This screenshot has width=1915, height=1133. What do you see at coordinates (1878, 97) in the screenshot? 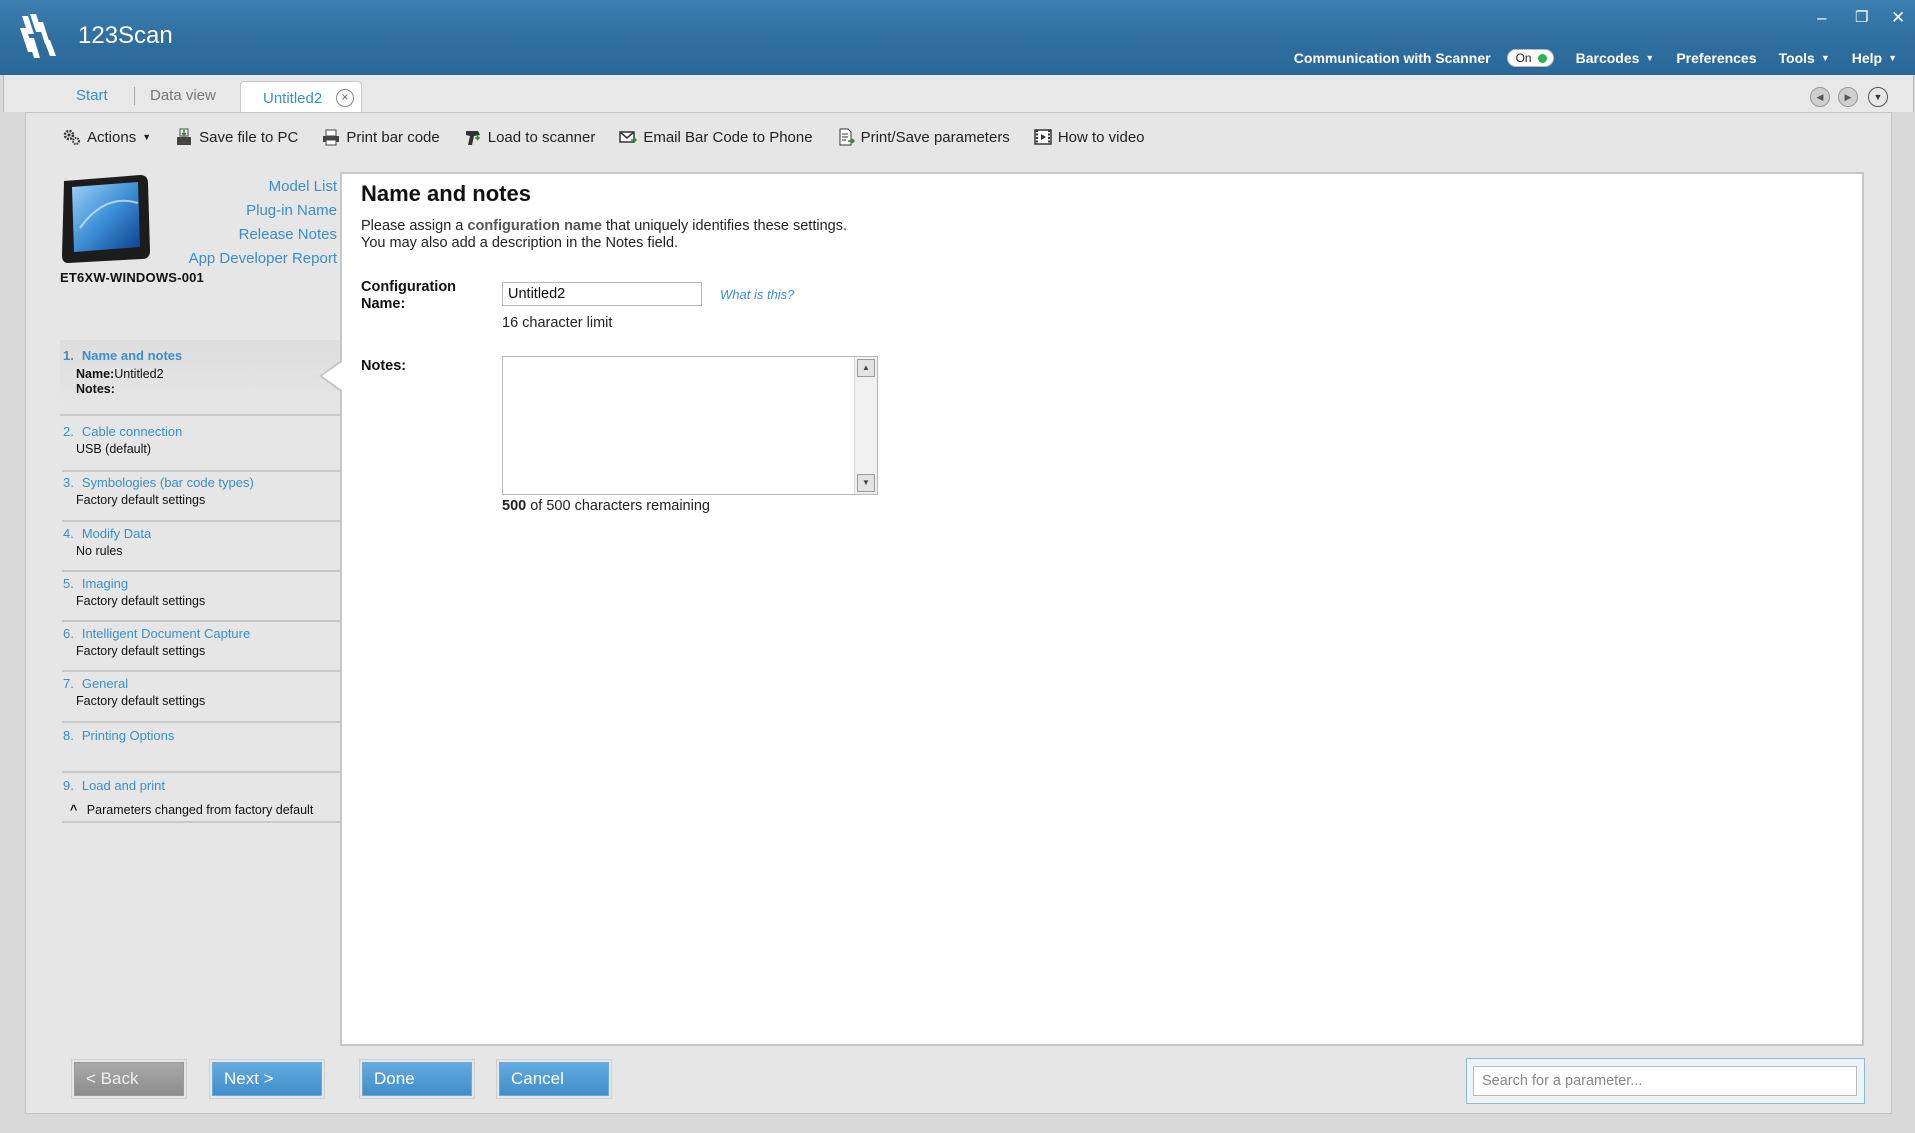
I see `chevron-down-icon: ▼` at bounding box center [1878, 97].